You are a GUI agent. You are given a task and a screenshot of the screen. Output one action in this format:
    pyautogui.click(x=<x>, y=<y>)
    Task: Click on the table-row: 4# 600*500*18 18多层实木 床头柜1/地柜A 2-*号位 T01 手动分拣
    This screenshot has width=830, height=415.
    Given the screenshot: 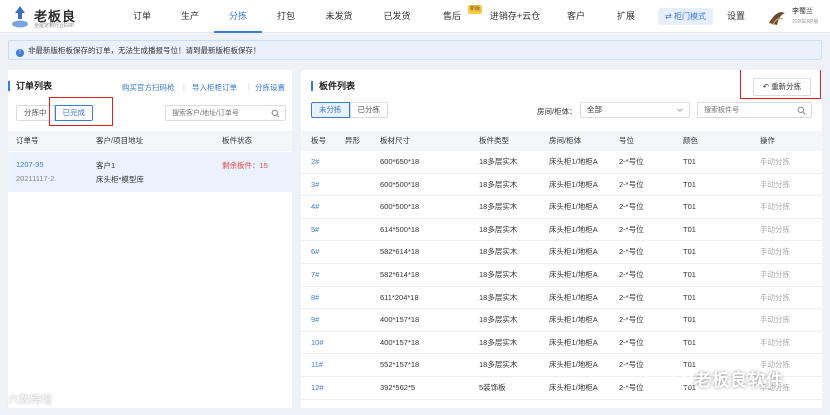 What is the action you would take?
    pyautogui.click(x=561, y=207)
    